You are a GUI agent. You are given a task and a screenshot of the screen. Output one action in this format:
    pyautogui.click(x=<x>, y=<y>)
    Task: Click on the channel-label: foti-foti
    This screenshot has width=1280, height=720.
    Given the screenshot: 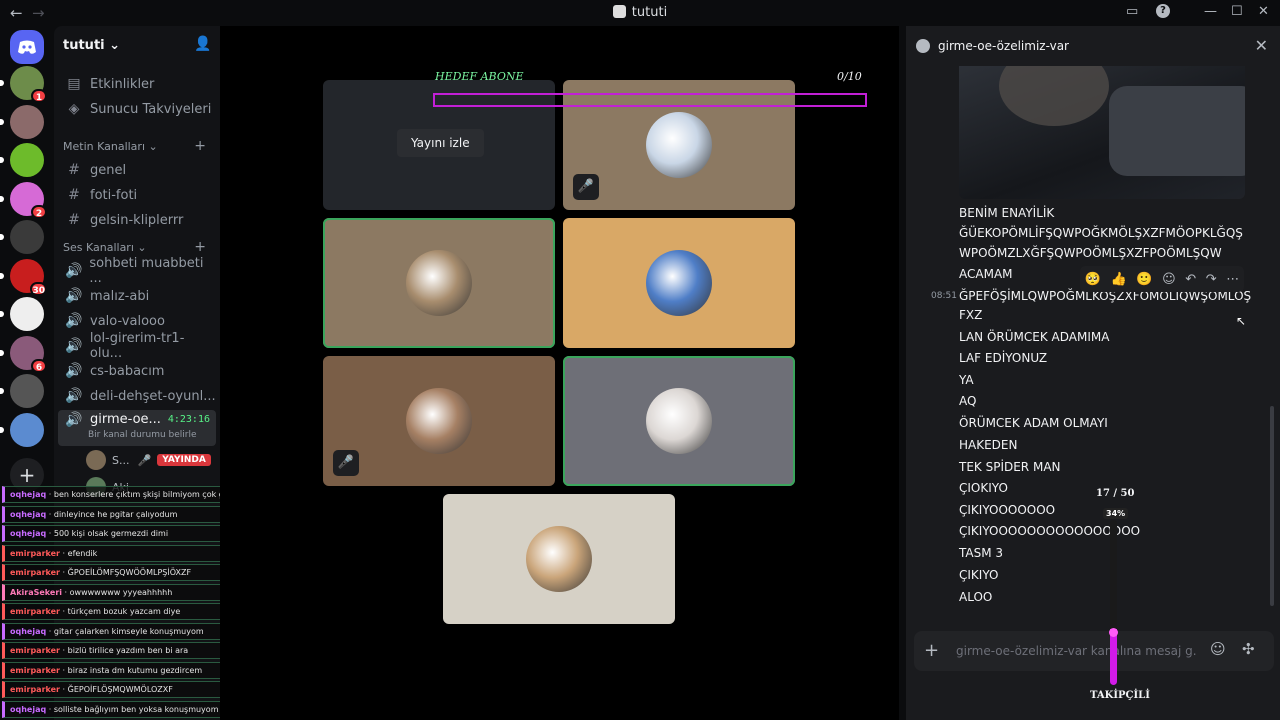 What is the action you would take?
    pyautogui.click(x=114, y=195)
    